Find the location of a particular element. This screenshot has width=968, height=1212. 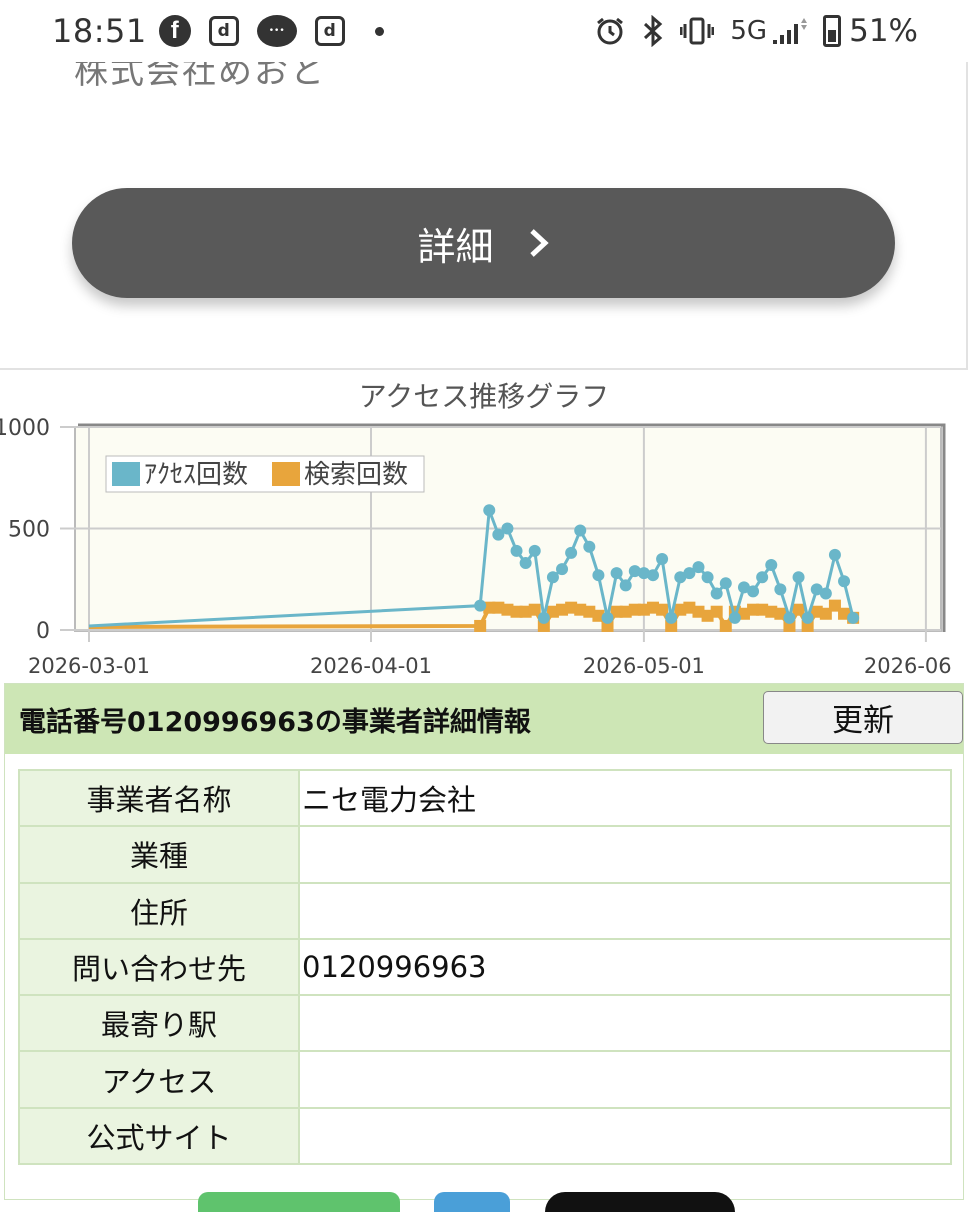

info-key: 最寄り駅 is located at coordinates (159, 1023).